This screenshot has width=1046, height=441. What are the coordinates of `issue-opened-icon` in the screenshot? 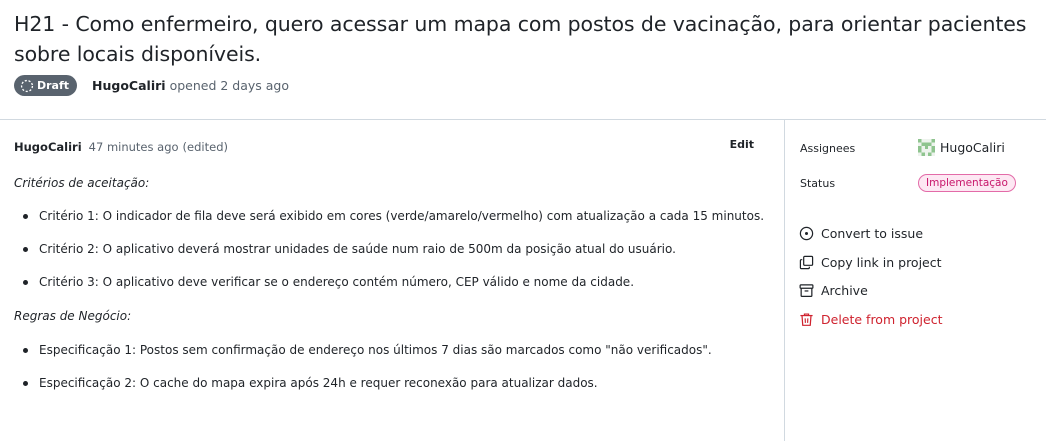 It's located at (806, 233).